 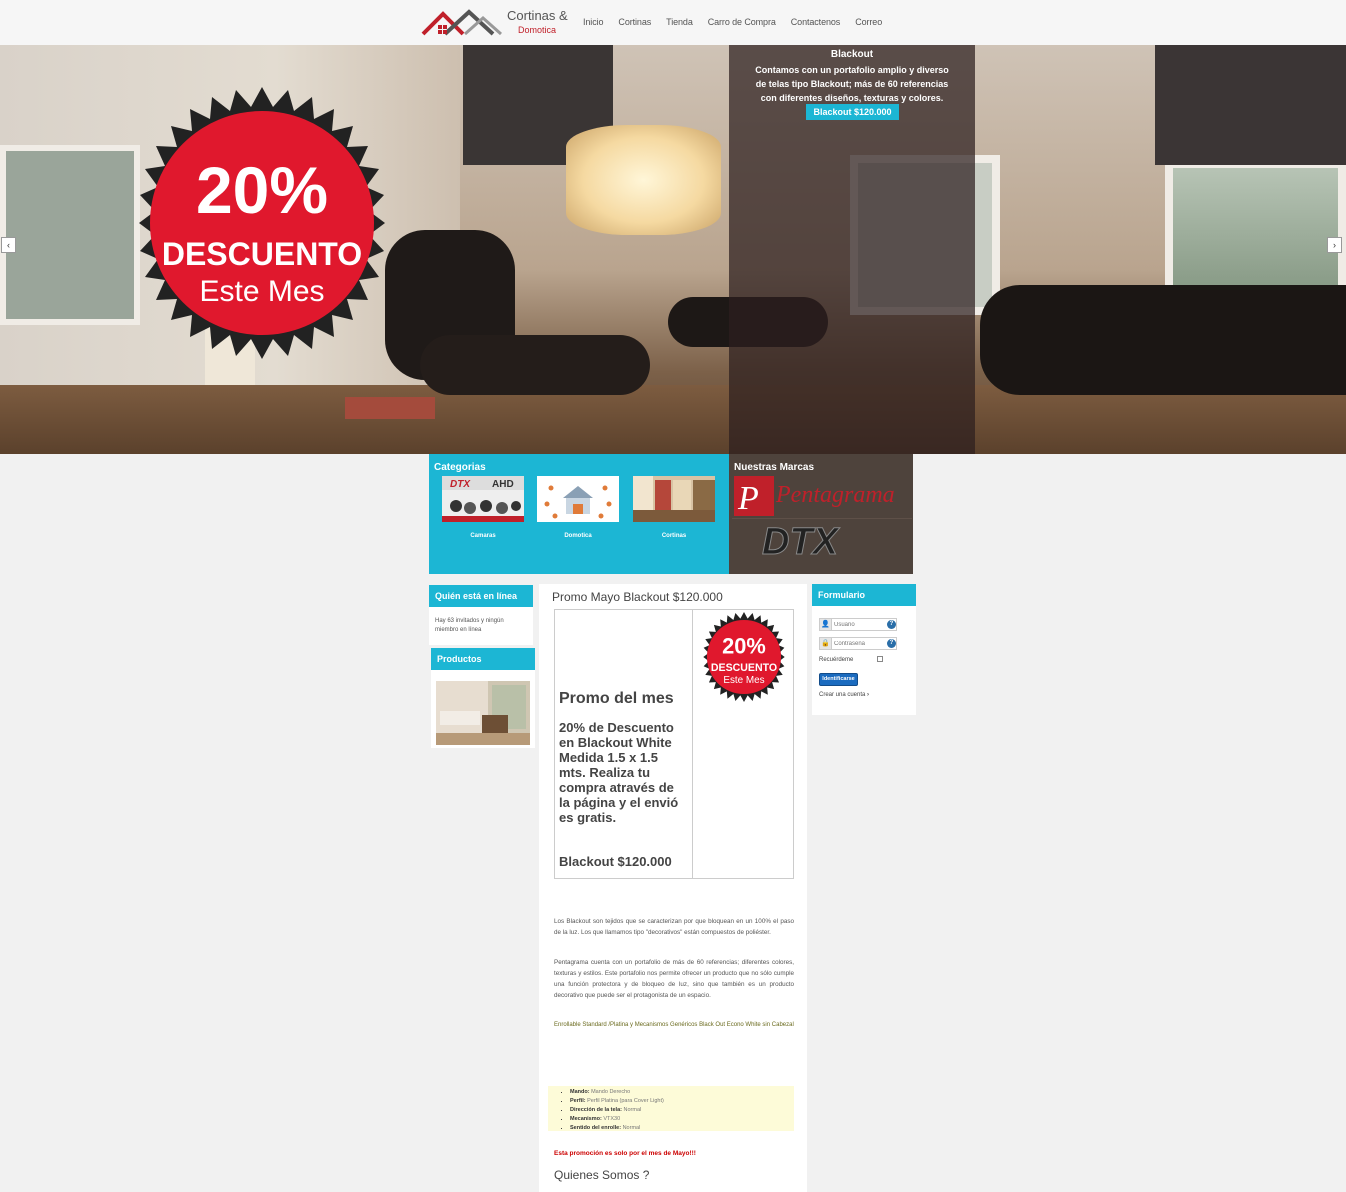 What do you see at coordinates (460, 484) in the screenshot?
I see `svg-text: DTX` at bounding box center [460, 484].